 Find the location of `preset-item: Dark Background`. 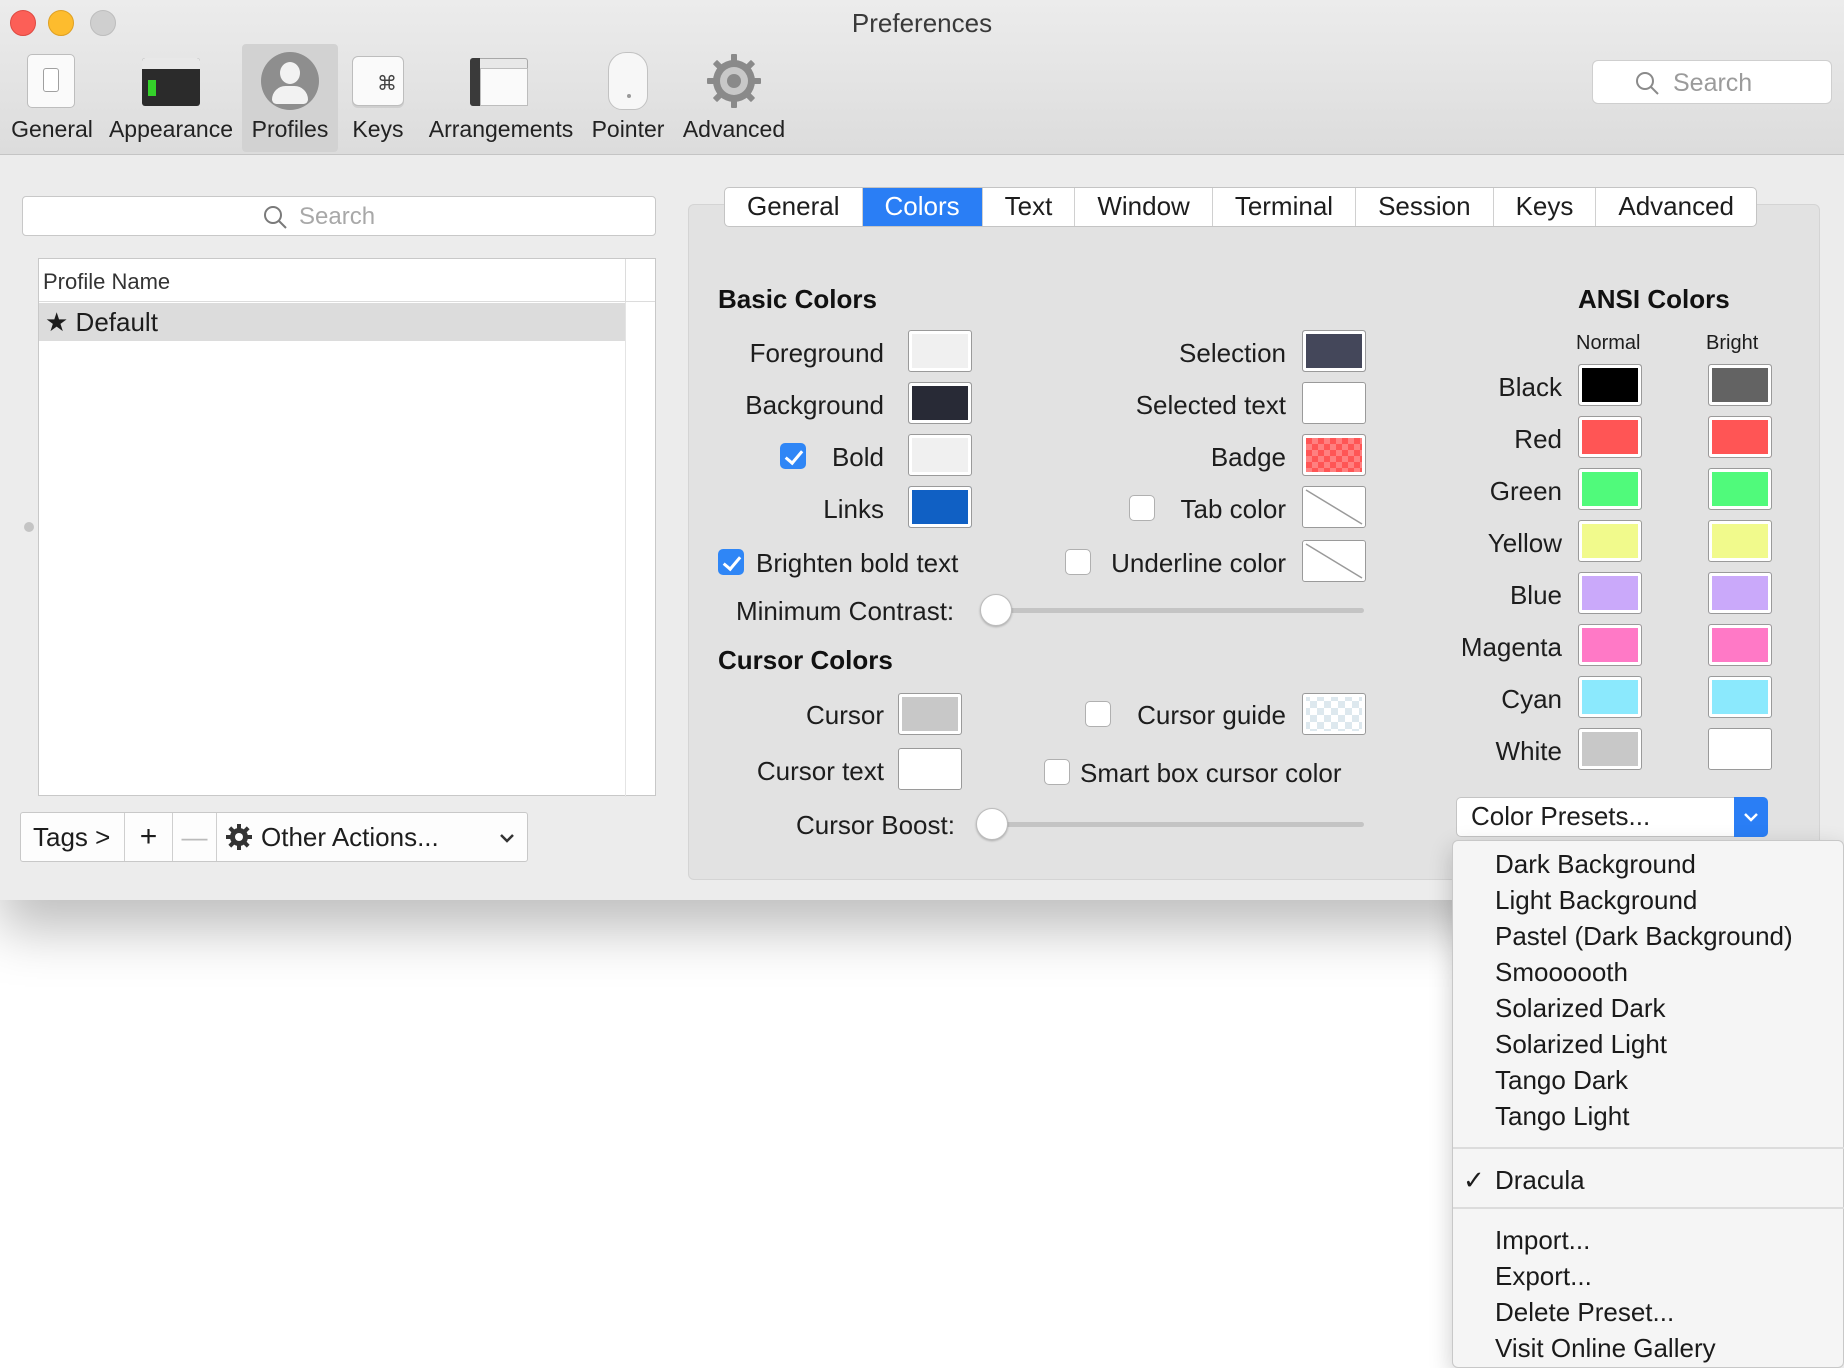

preset-item: Dark Background is located at coordinates (1595, 866).